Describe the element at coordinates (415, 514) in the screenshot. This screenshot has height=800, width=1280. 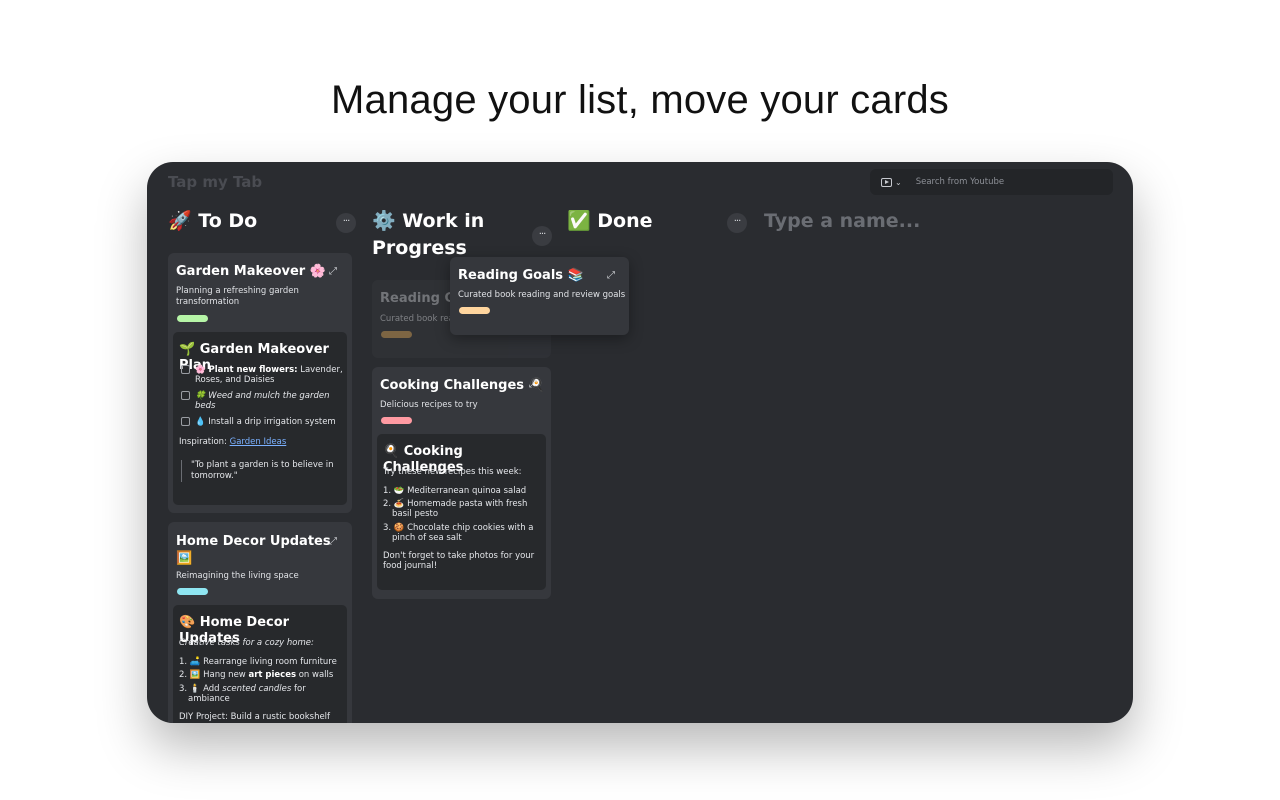
I see `list-item-cont: basil pesto` at that location.